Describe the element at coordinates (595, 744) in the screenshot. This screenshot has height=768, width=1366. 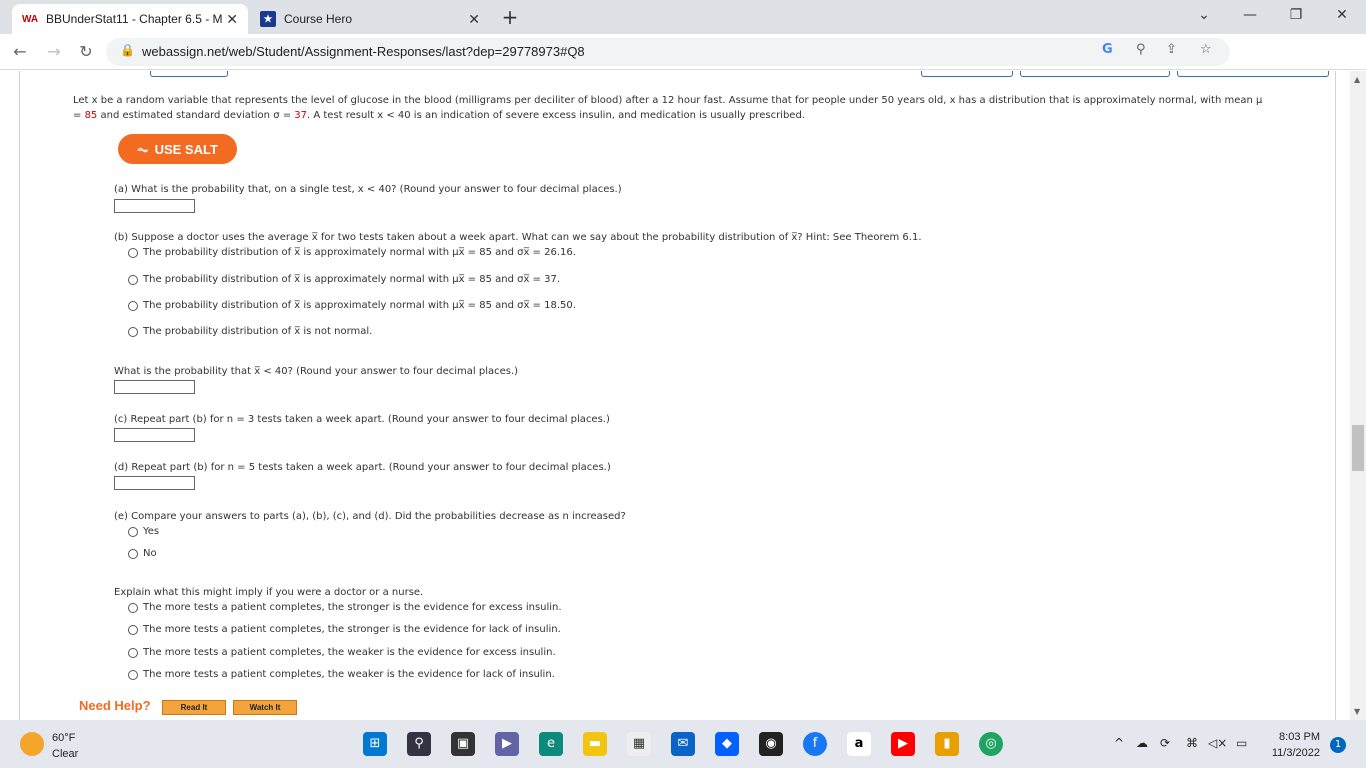
I see `file-explorer-icon: ▬` at that location.